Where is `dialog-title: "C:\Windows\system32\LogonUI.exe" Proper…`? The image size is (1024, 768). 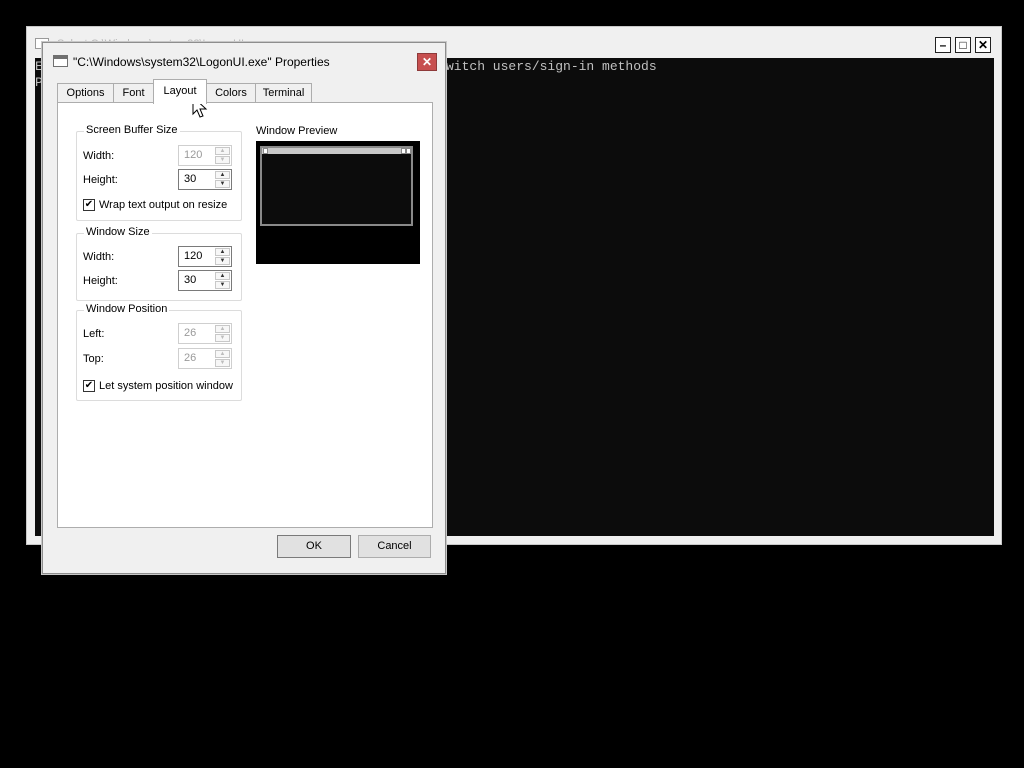
dialog-title: "C:\Windows\system32\LogonUI.exe" Proper… is located at coordinates (201, 62).